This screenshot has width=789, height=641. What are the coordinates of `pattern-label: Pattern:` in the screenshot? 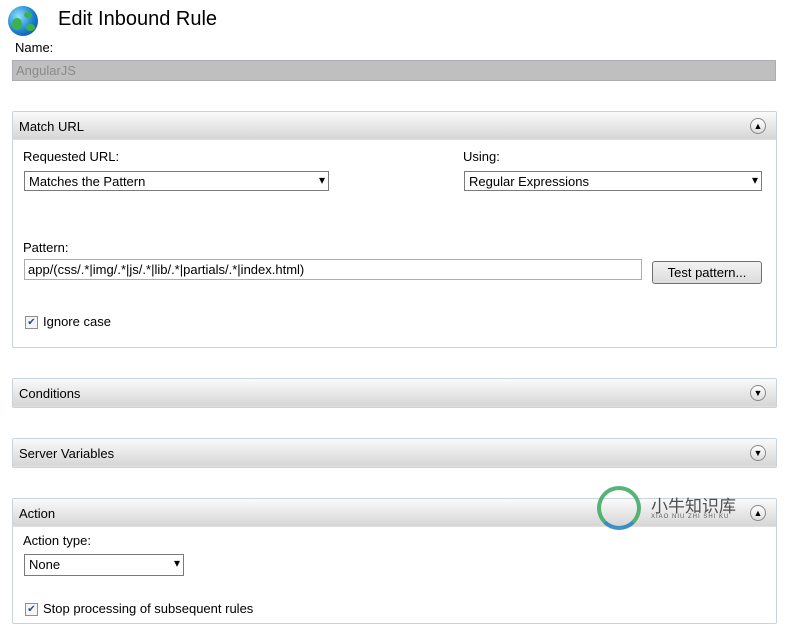 It's located at (46, 247).